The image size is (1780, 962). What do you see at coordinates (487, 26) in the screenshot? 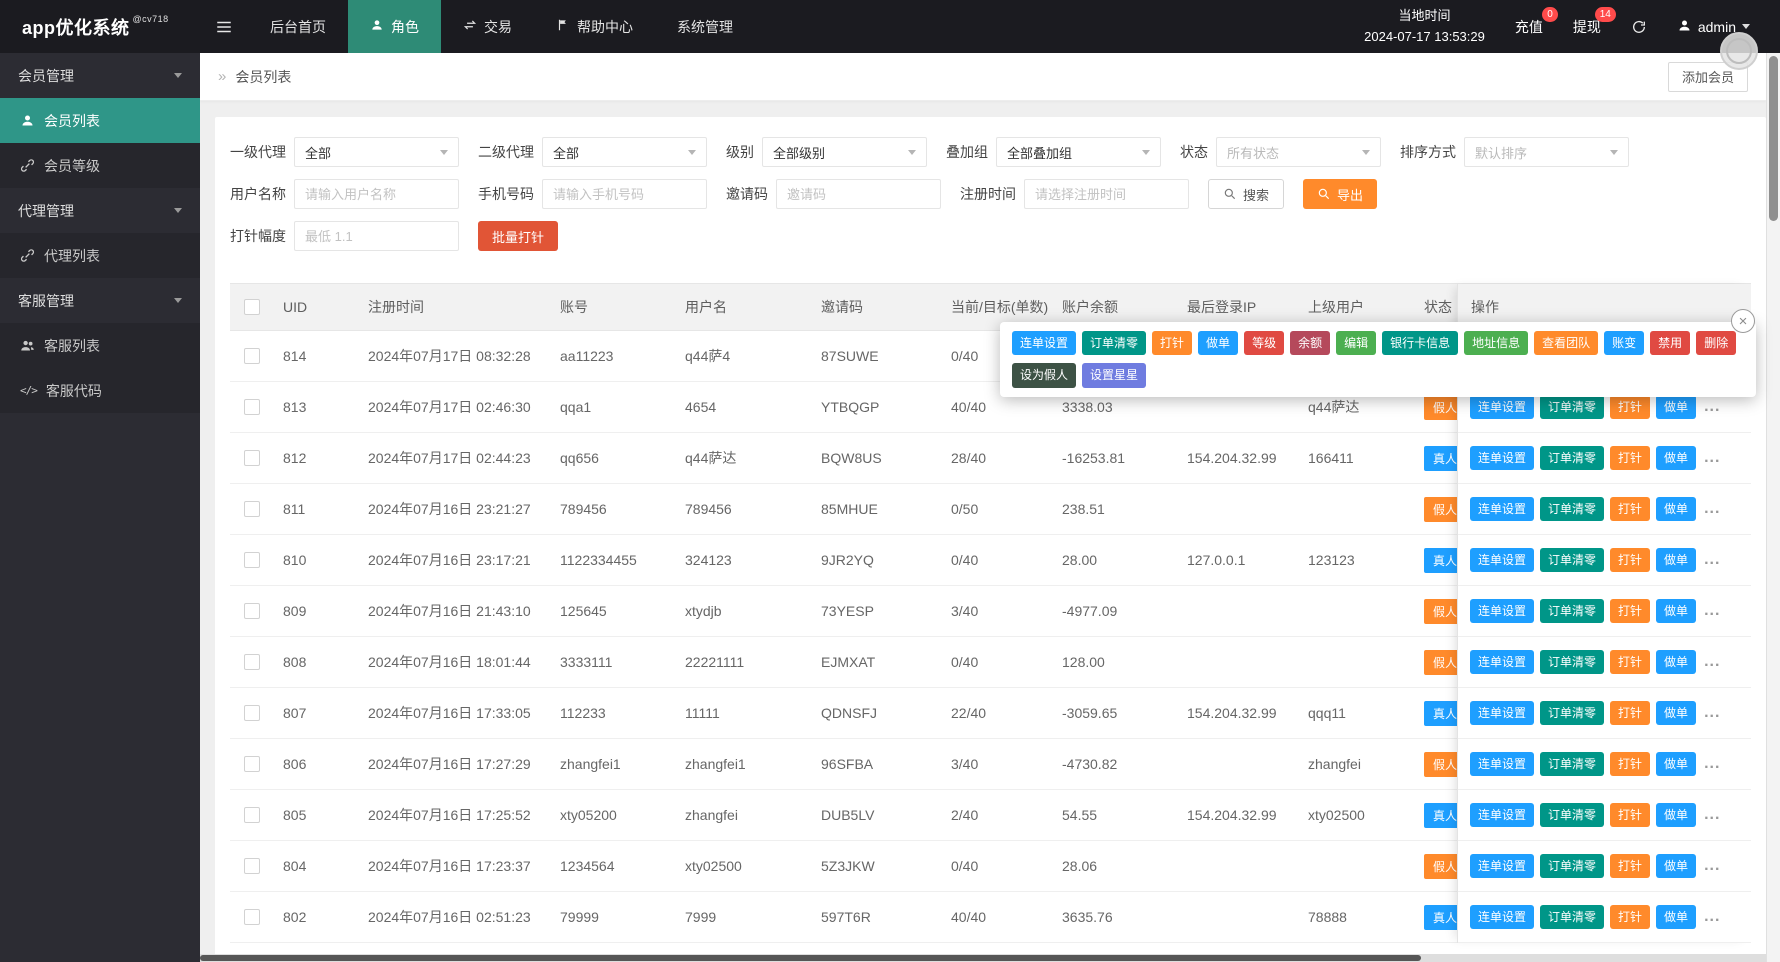
I see `nav-item-trade: 交易` at bounding box center [487, 26].